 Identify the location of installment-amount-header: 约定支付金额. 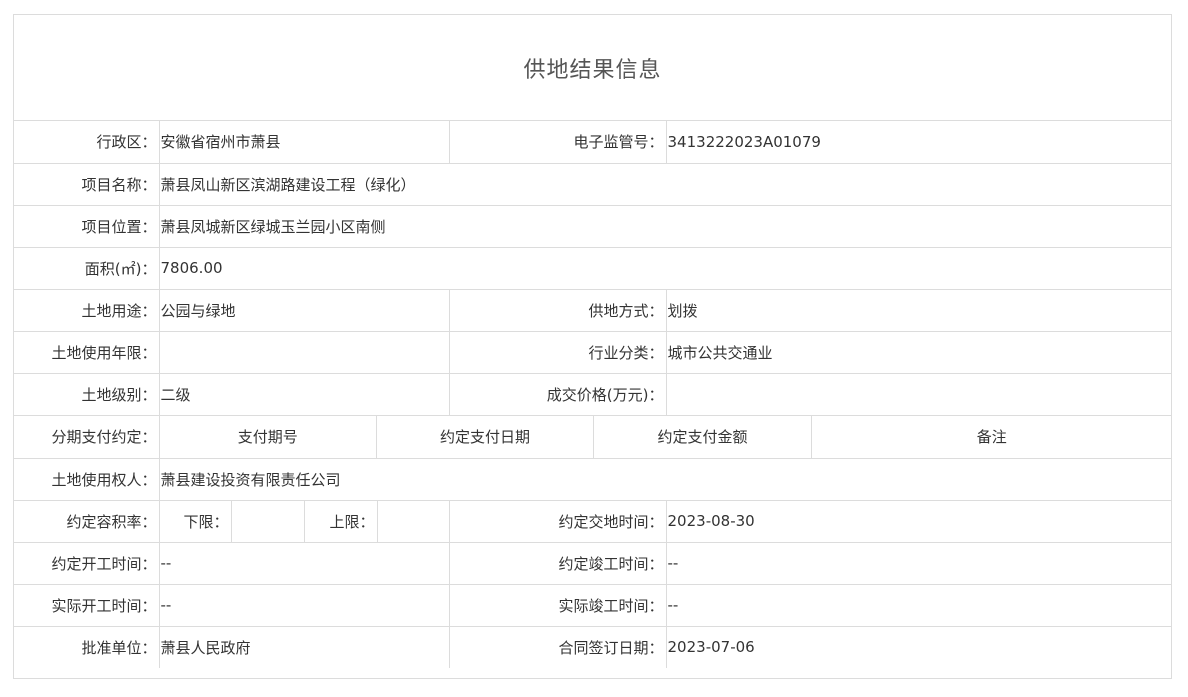
(702, 436).